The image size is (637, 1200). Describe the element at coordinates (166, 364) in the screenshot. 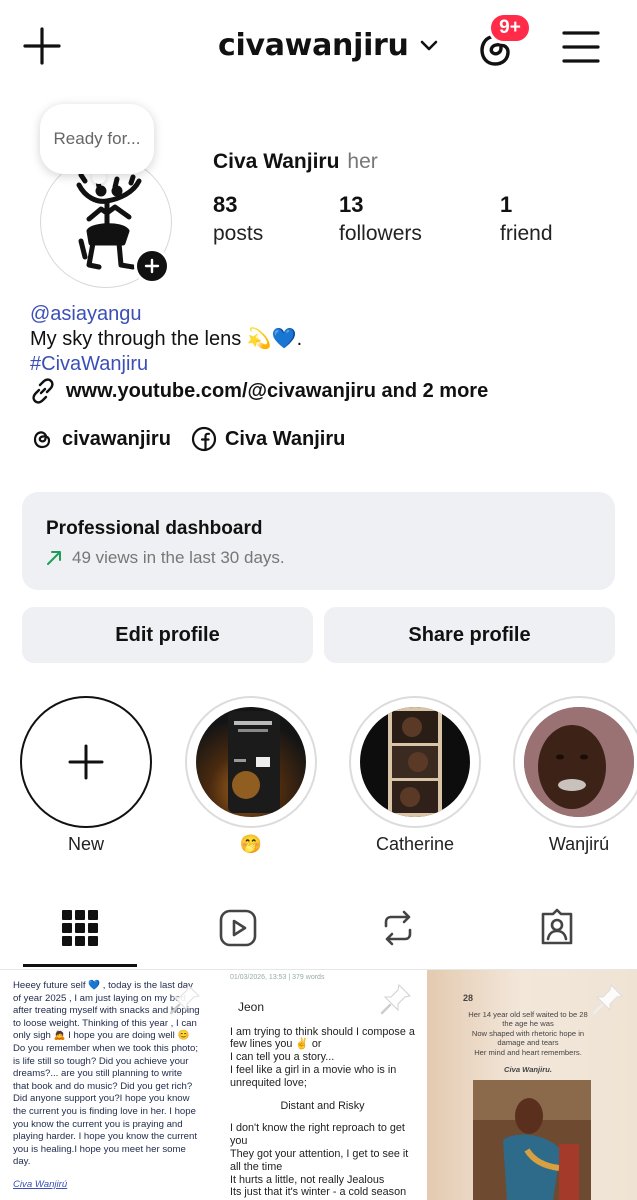

I see `bio-hashtag: #CivaWanjiru` at that location.